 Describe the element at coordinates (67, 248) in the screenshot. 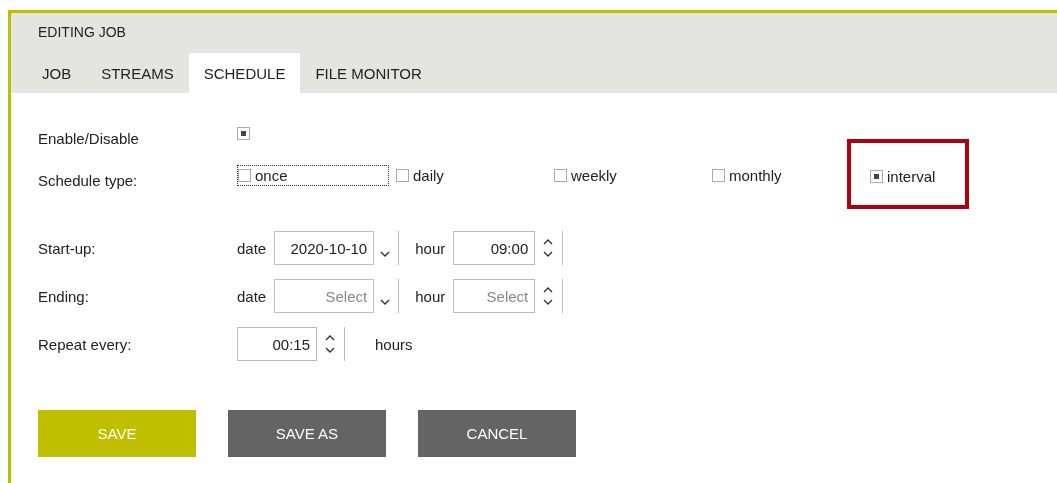

I see `field-label: Start-up:` at that location.